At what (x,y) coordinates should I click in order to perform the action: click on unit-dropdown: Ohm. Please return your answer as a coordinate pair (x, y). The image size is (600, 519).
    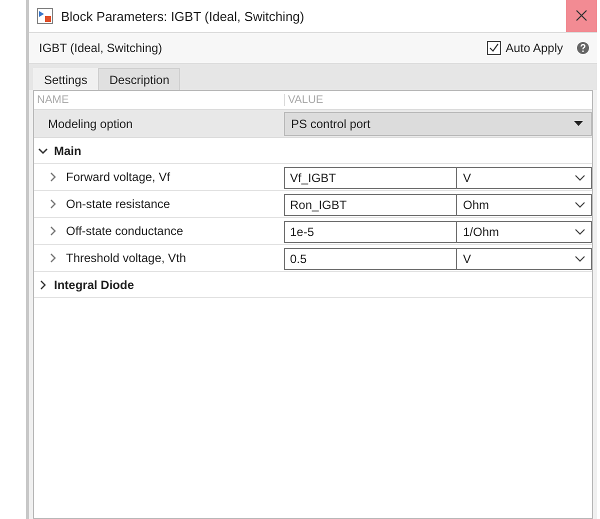
    Looking at the image, I should click on (524, 205).